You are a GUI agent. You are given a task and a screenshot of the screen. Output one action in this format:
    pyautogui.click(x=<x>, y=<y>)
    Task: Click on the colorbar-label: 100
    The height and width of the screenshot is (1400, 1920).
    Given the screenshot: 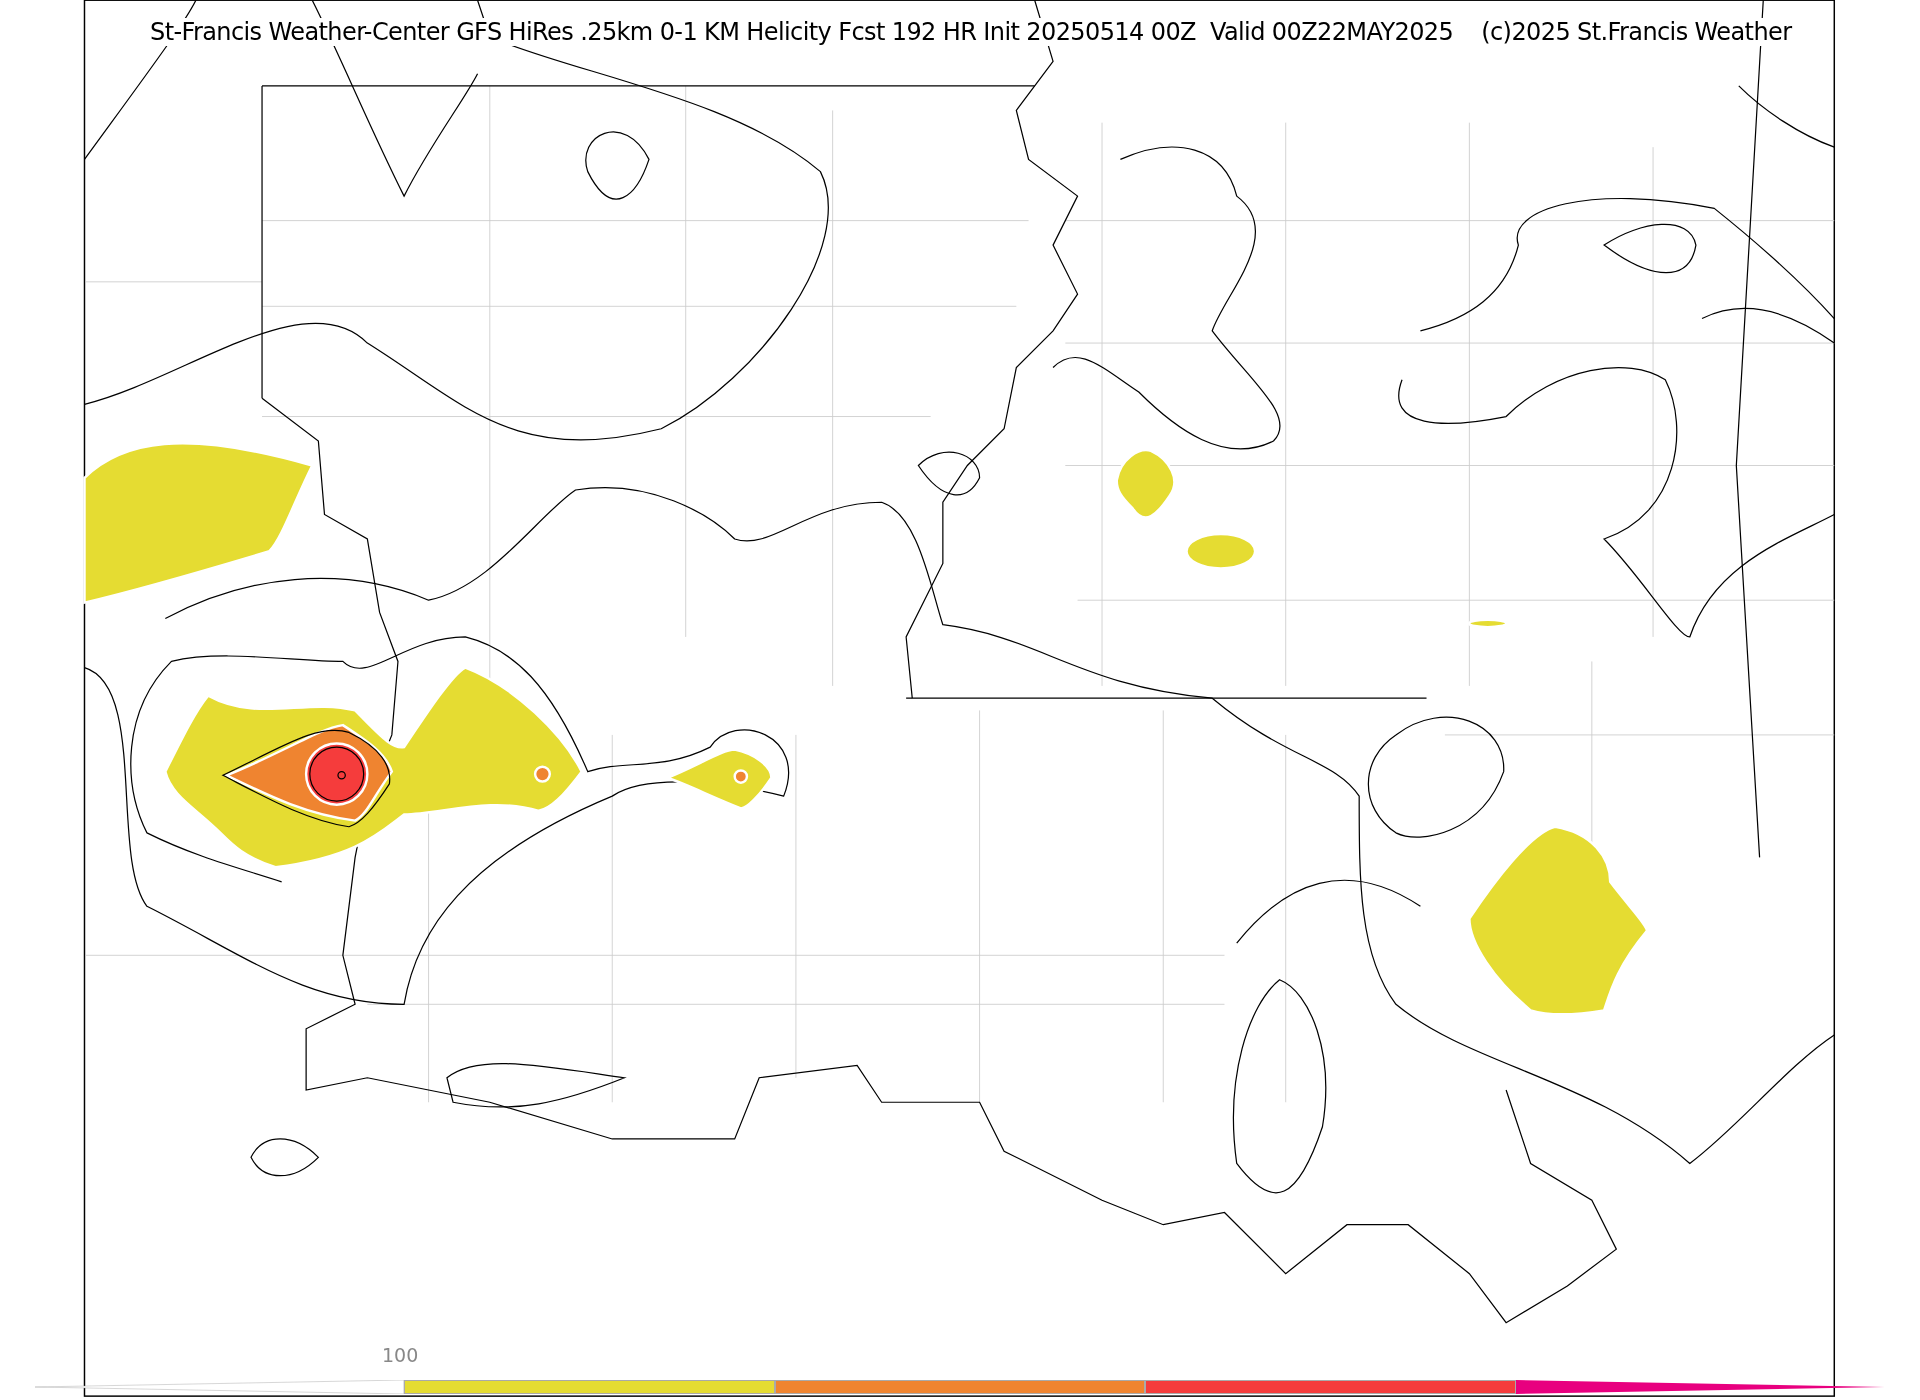 What is the action you would take?
    pyautogui.click(x=400, y=1355)
    